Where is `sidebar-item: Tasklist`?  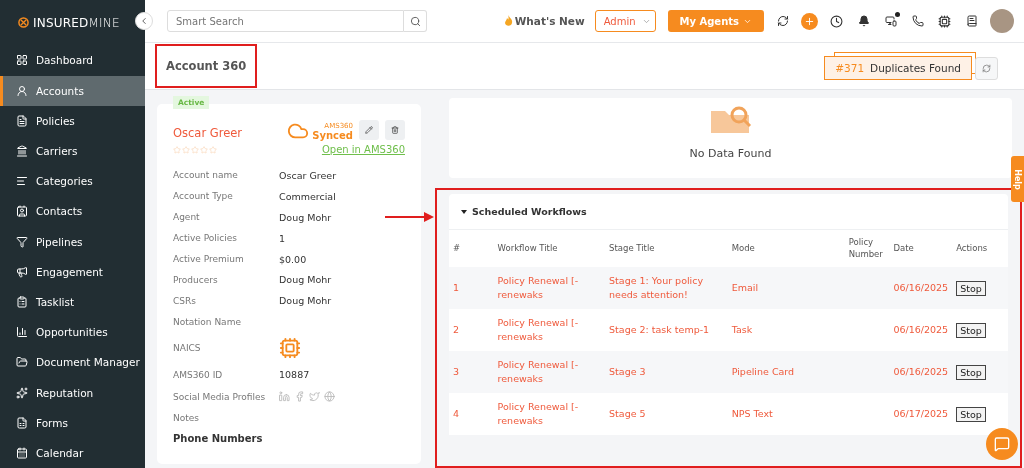 sidebar-item: Tasklist is located at coordinates (72, 302).